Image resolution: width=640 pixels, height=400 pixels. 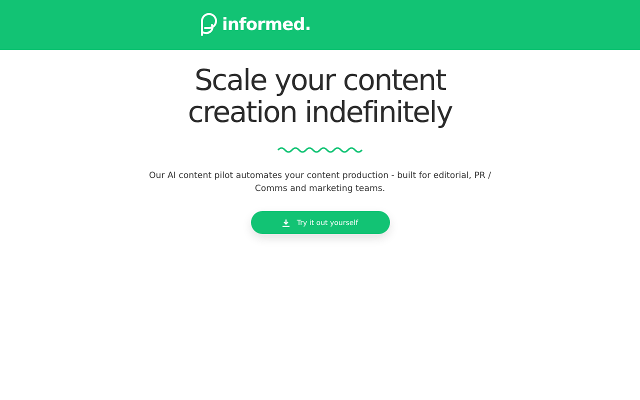 I want to click on logo-icon, so click(x=208, y=25).